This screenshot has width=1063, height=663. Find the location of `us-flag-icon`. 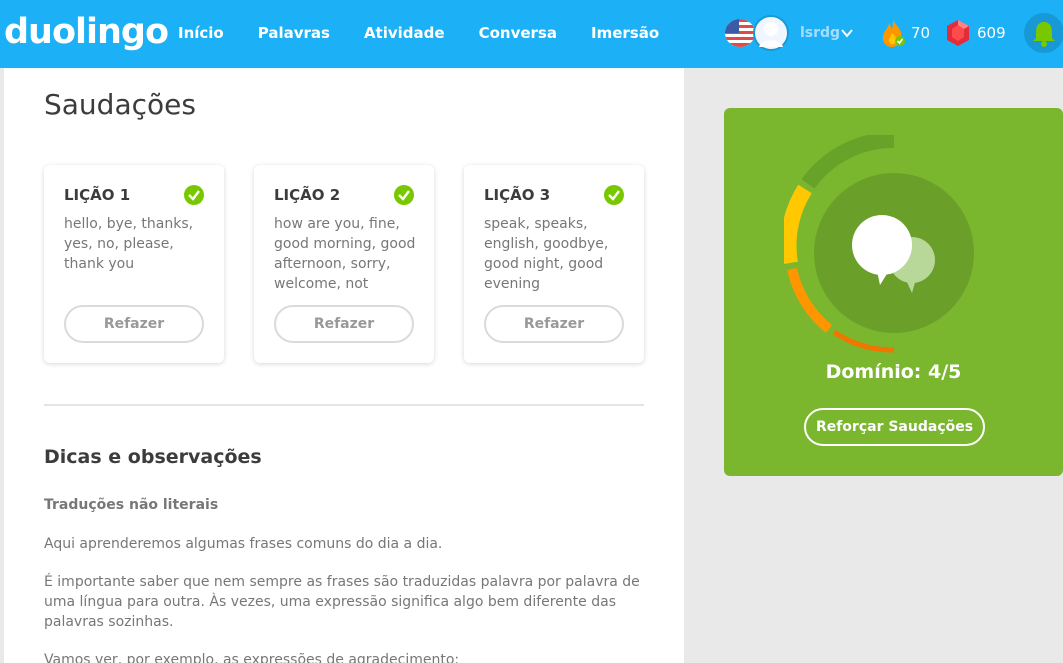

us-flag-icon is located at coordinates (740, 33).